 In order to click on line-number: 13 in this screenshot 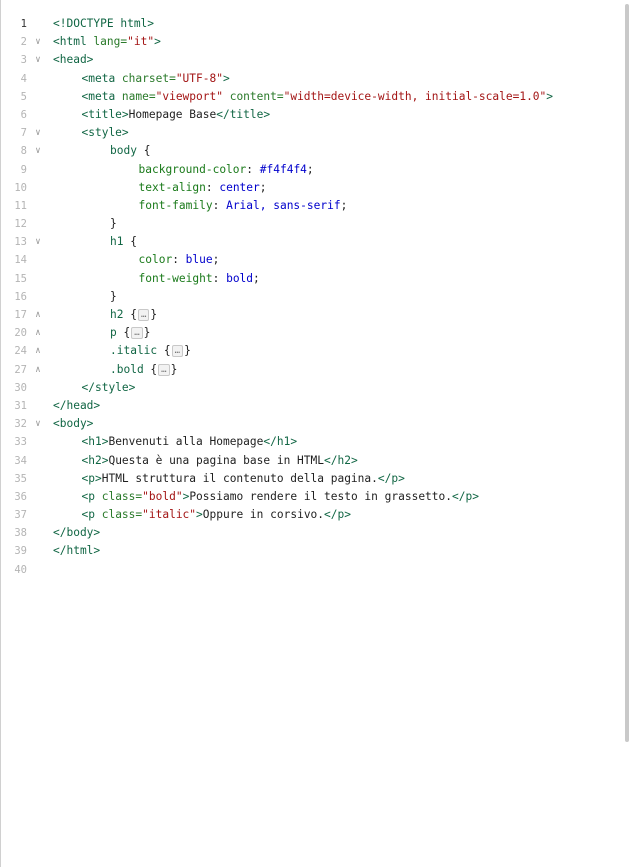, I will do `click(20, 242)`.